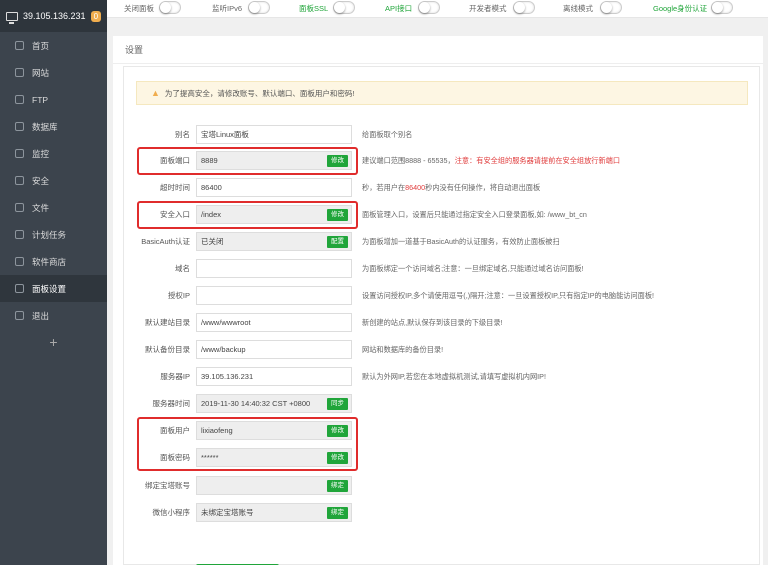  What do you see at coordinates (432, 322) in the screenshot?
I see `siteroot-hint: 新创建的站点,默认保存到该目录的下级目录!` at bounding box center [432, 322].